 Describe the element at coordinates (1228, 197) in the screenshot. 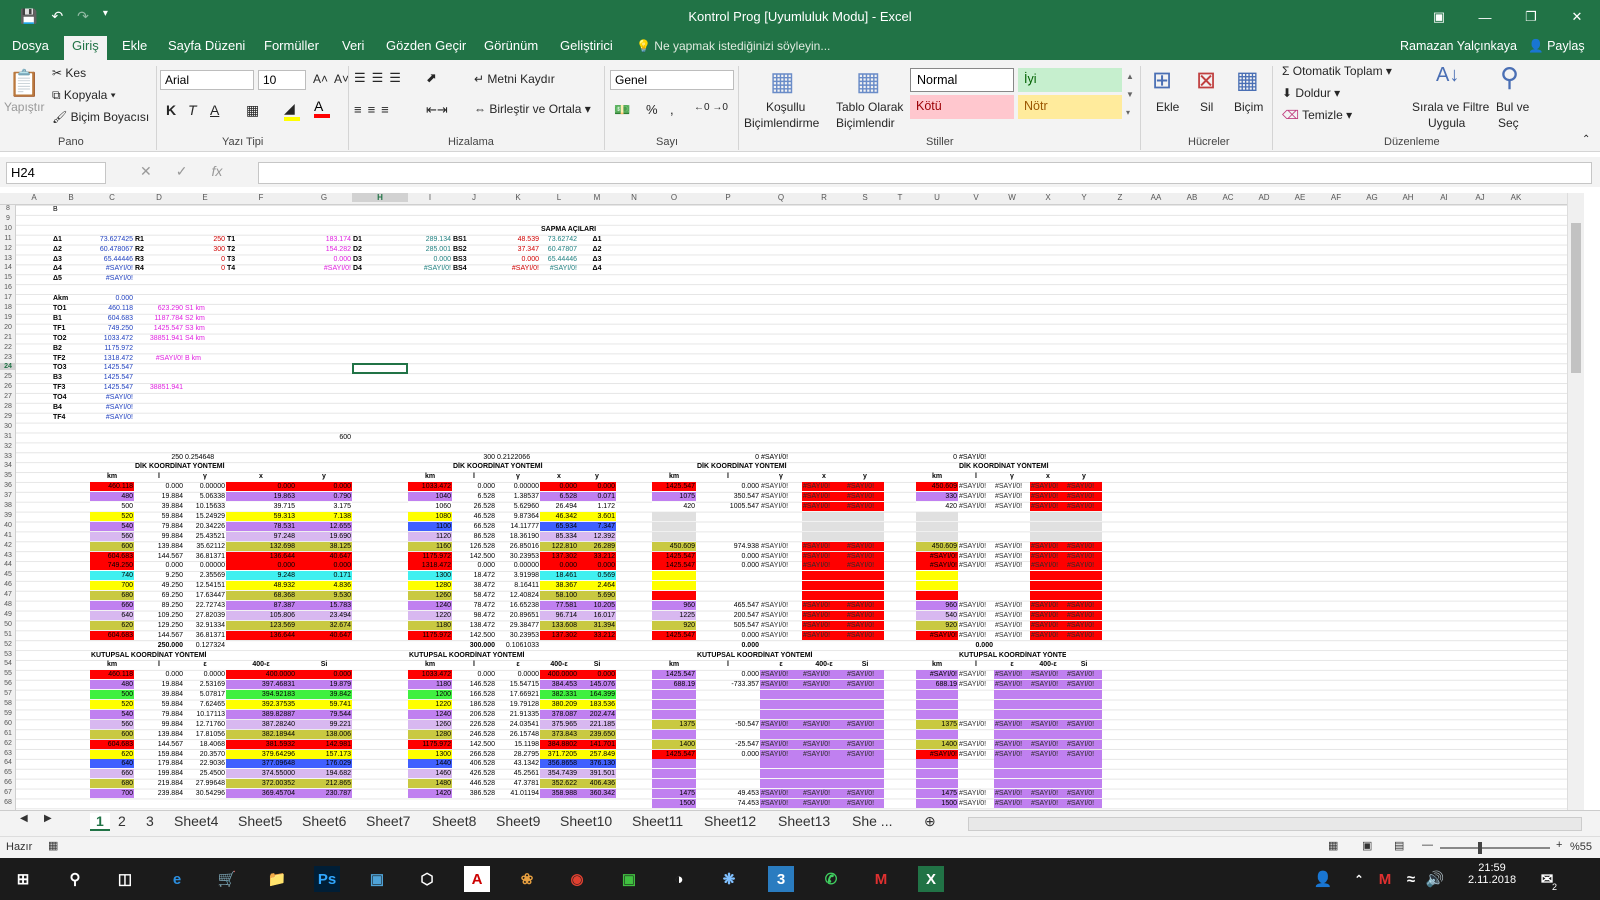

I see `column-header: AC` at that location.